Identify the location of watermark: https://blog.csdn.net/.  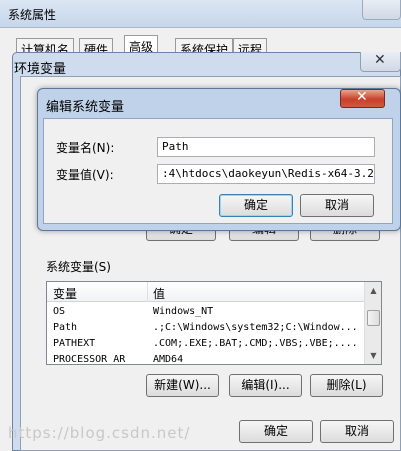
(99, 433).